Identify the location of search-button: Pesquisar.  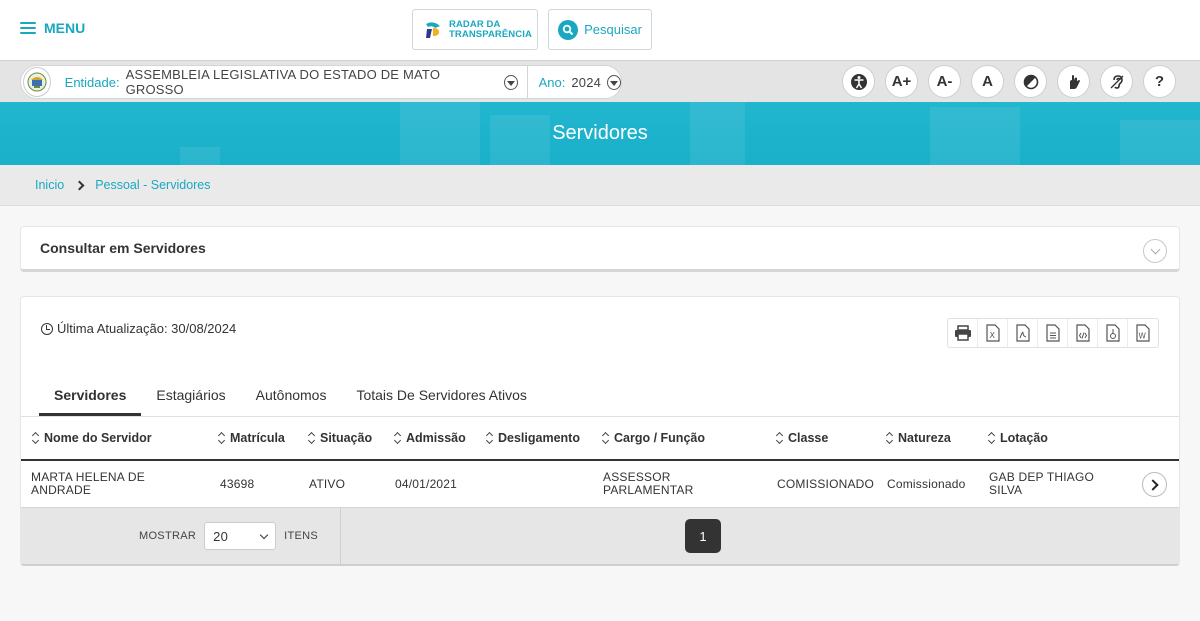
(600, 29).